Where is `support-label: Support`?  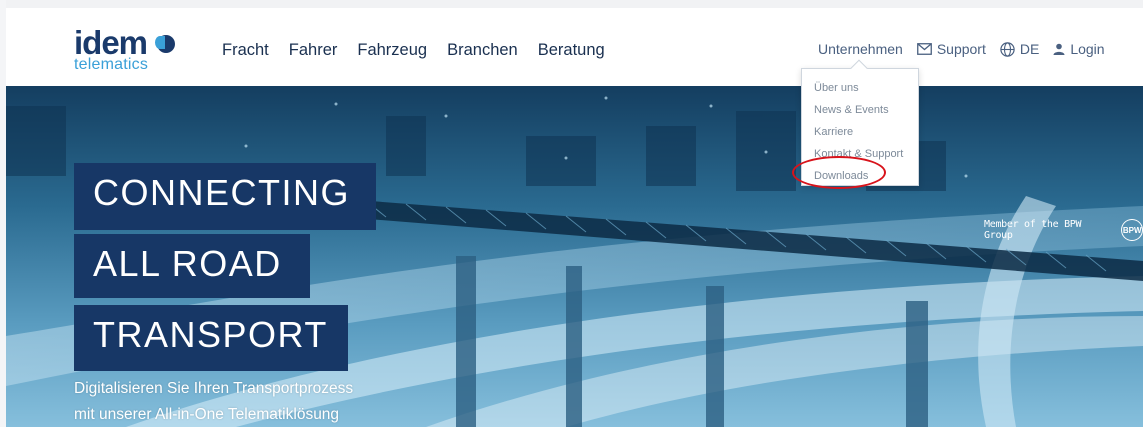
support-label: Support is located at coordinates (961, 49).